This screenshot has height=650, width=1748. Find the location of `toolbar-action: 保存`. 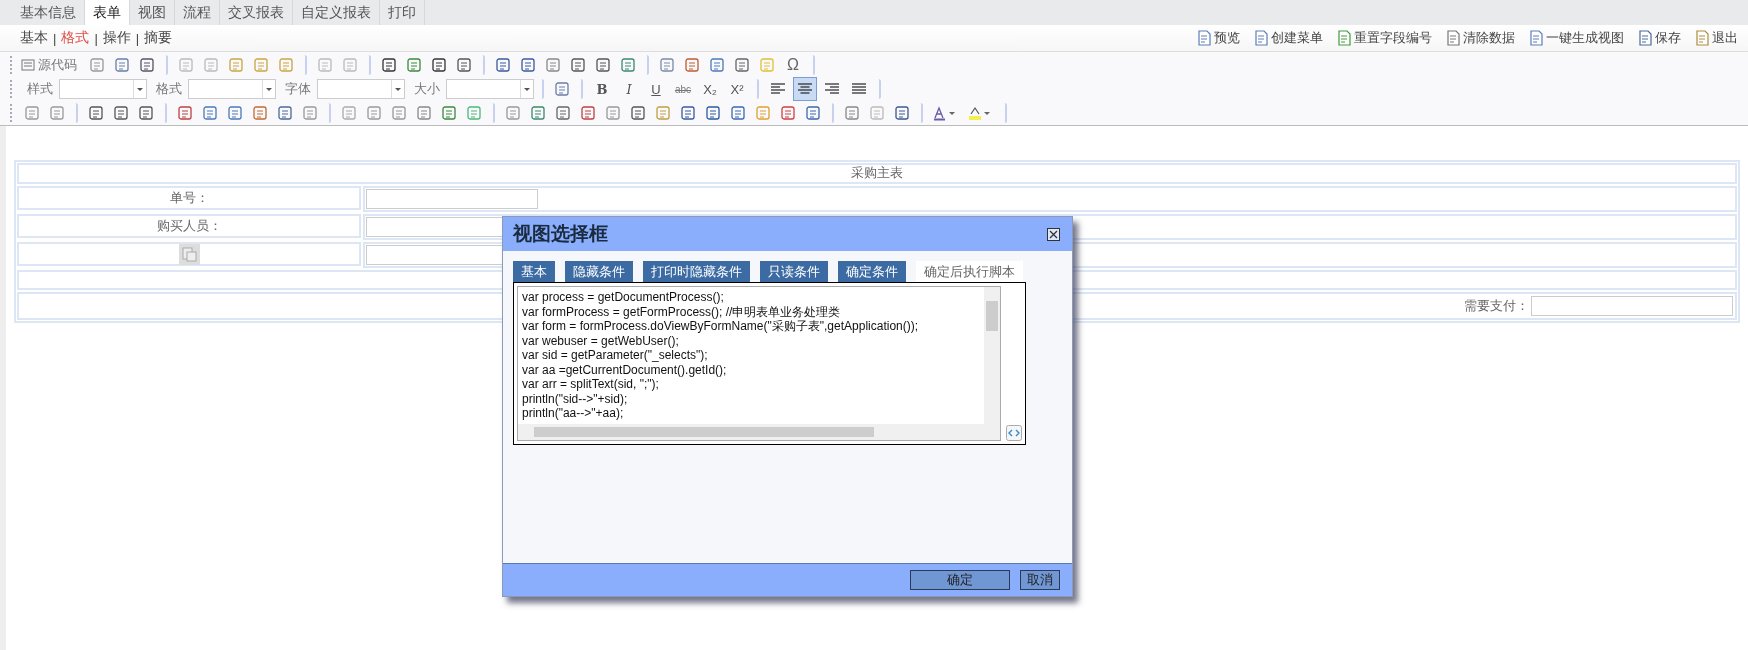

toolbar-action: 保存 is located at coordinates (1659, 38).